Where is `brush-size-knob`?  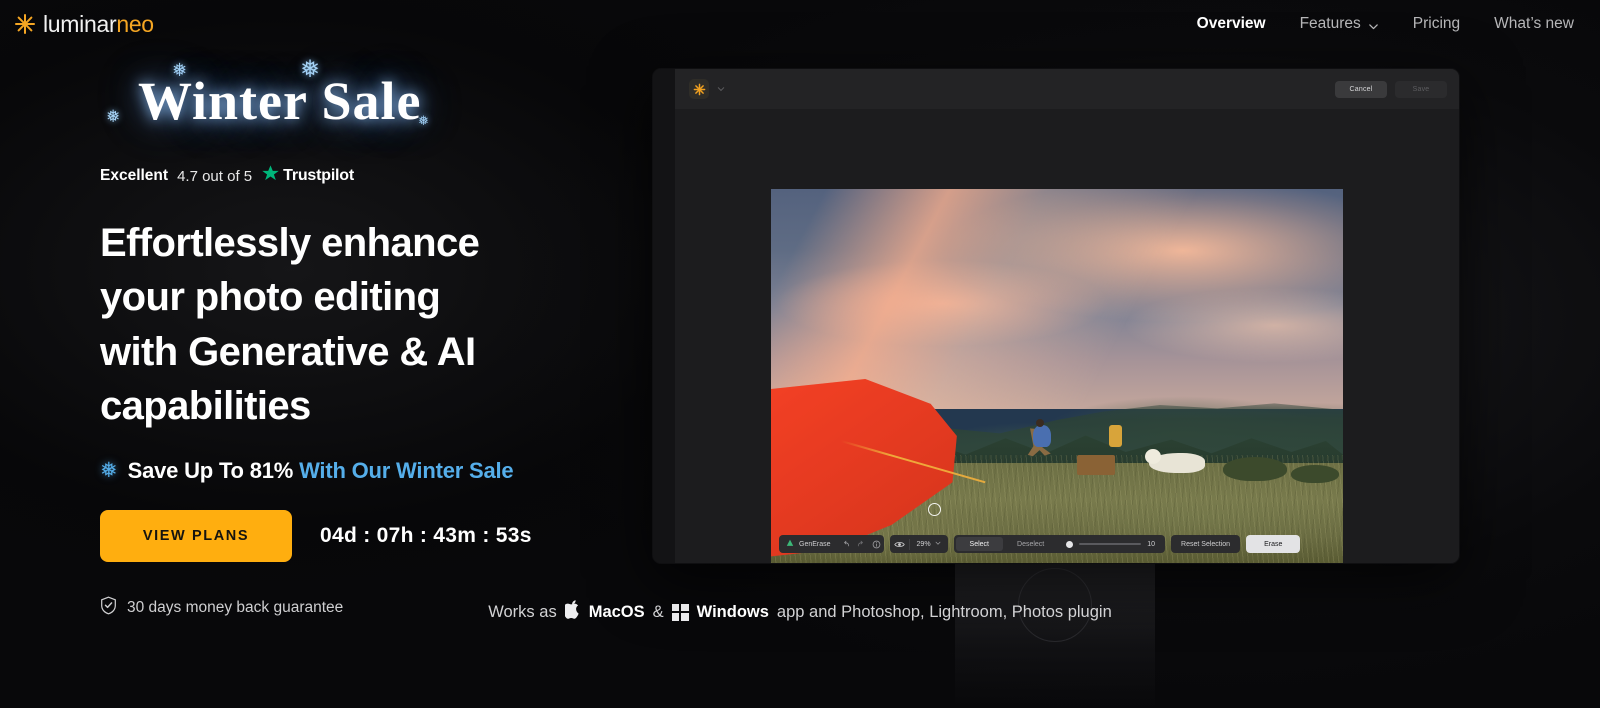
brush-size-knob is located at coordinates (1070, 544).